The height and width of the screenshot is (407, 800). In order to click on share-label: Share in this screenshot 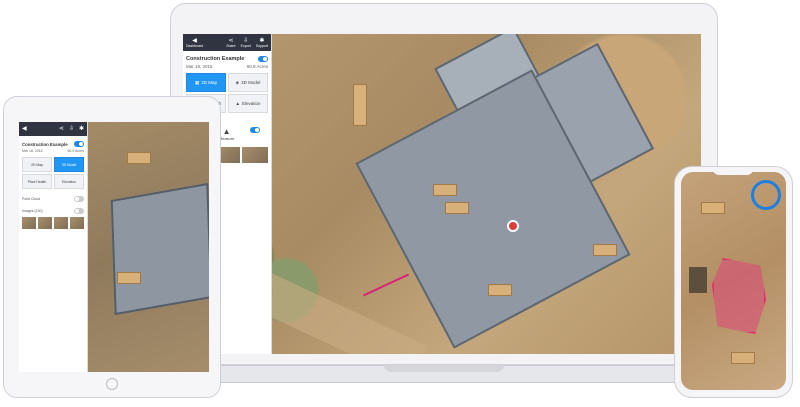, I will do `click(231, 45)`.